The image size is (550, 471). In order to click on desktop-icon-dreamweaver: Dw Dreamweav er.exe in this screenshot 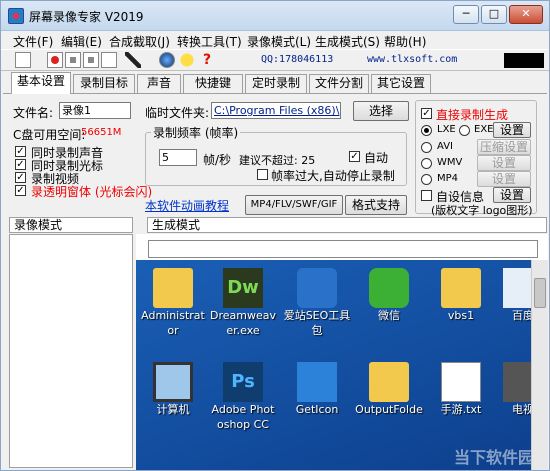, I will do `click(243, 303)`.